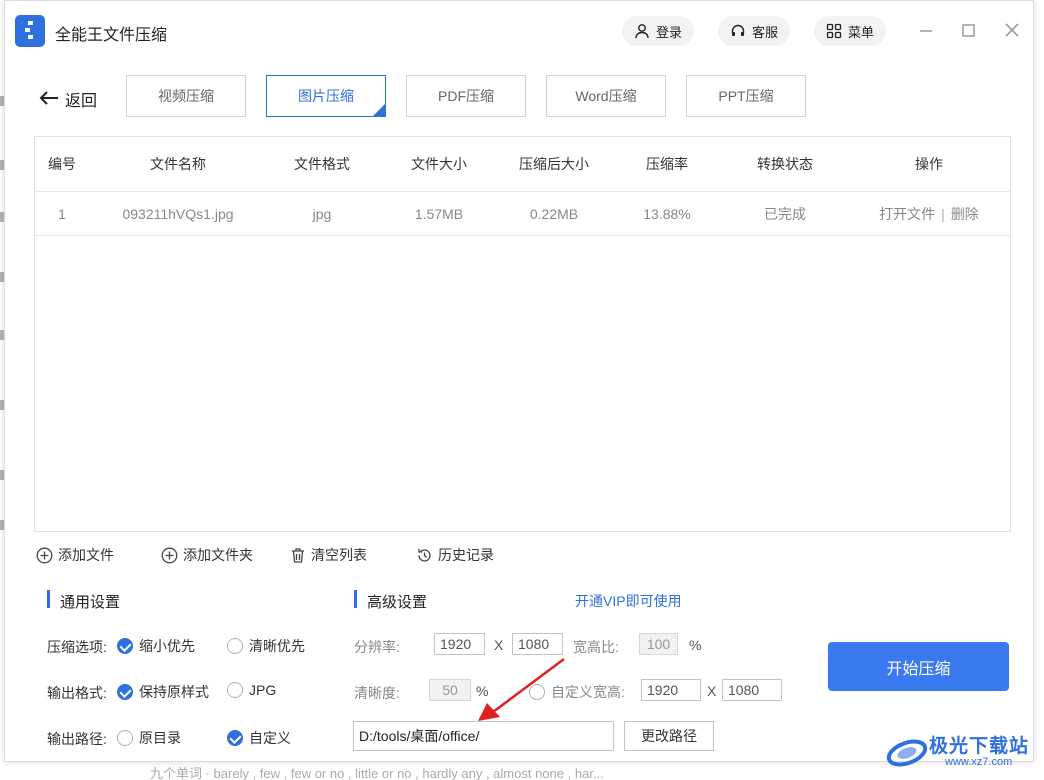 The width and height of the screenshot is (1044, 780). I want to click on radio-label: 自定义, so click(270, 738).